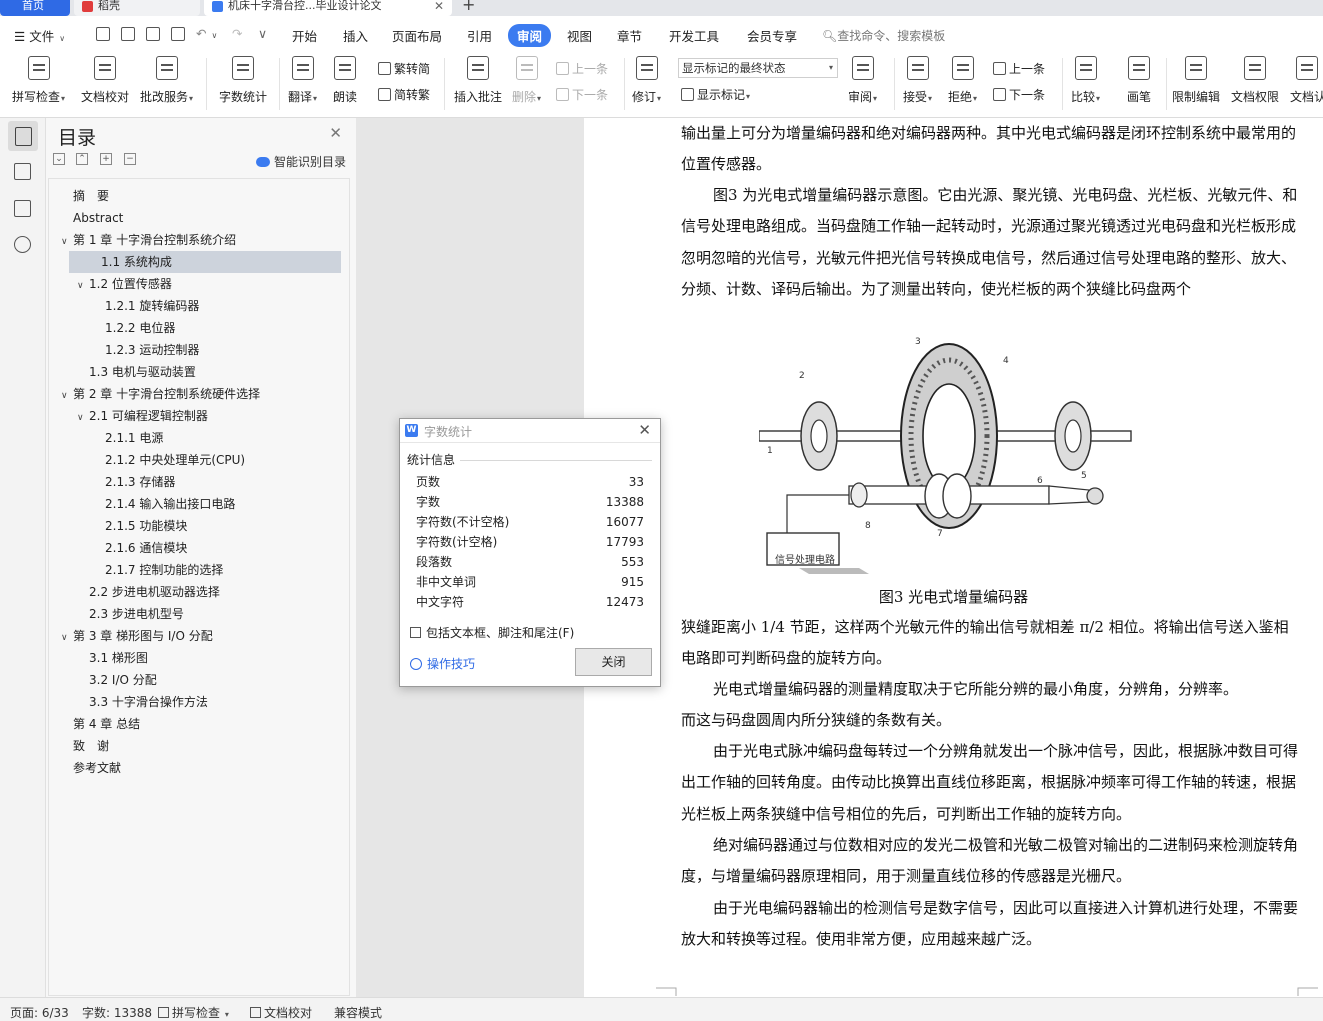  I want to click on toc-item: 3.2 I/O 分配, so click(117, 680).